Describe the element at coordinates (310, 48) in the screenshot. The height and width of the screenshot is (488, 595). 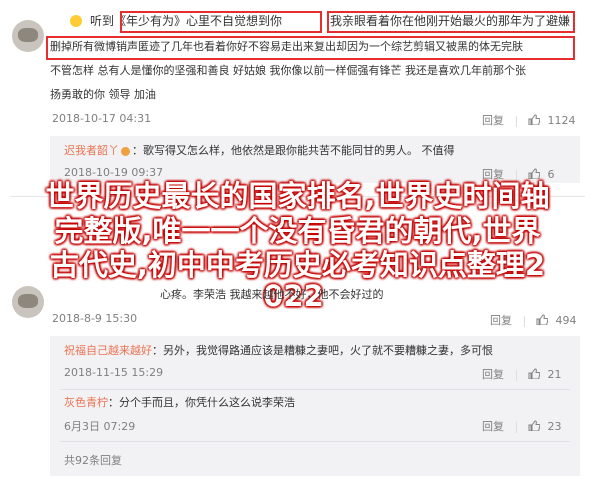
I see `highlight-box-middle` at that location.